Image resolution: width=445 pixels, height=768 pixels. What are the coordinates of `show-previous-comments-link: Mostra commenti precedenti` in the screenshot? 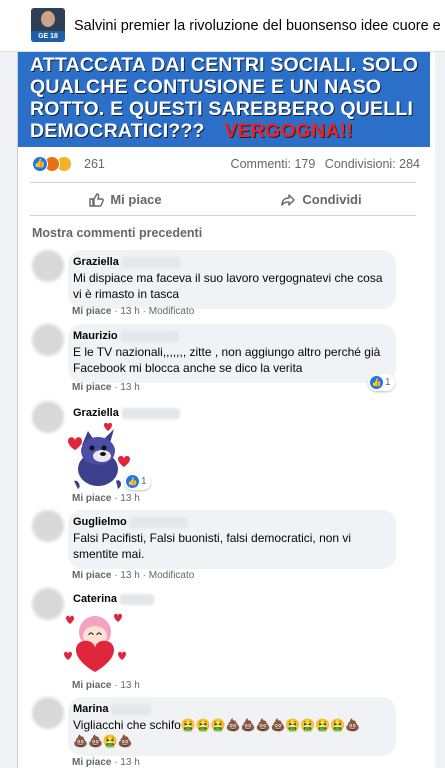 It's located at (117, 233).